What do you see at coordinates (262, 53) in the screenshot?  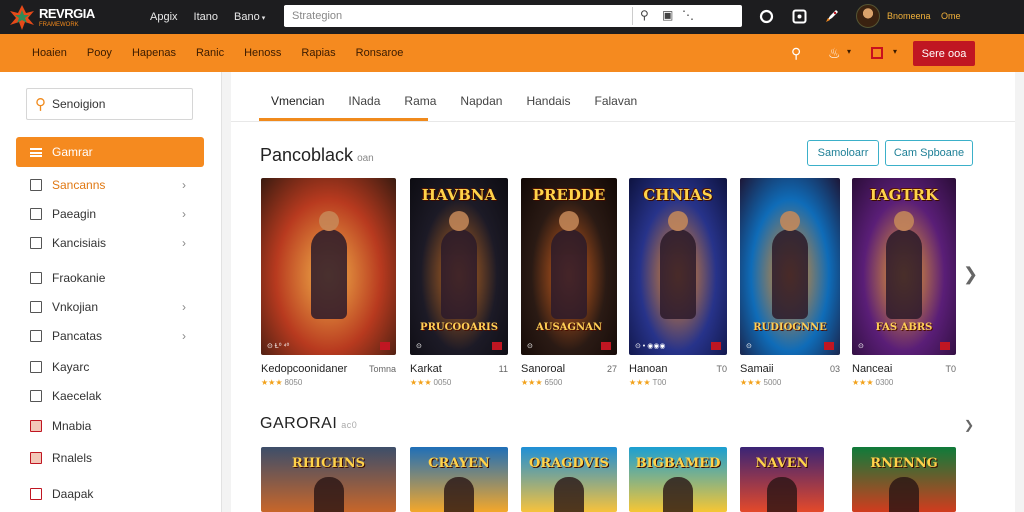 I see `category-item: Henoss` at bounding box center [262, 53].